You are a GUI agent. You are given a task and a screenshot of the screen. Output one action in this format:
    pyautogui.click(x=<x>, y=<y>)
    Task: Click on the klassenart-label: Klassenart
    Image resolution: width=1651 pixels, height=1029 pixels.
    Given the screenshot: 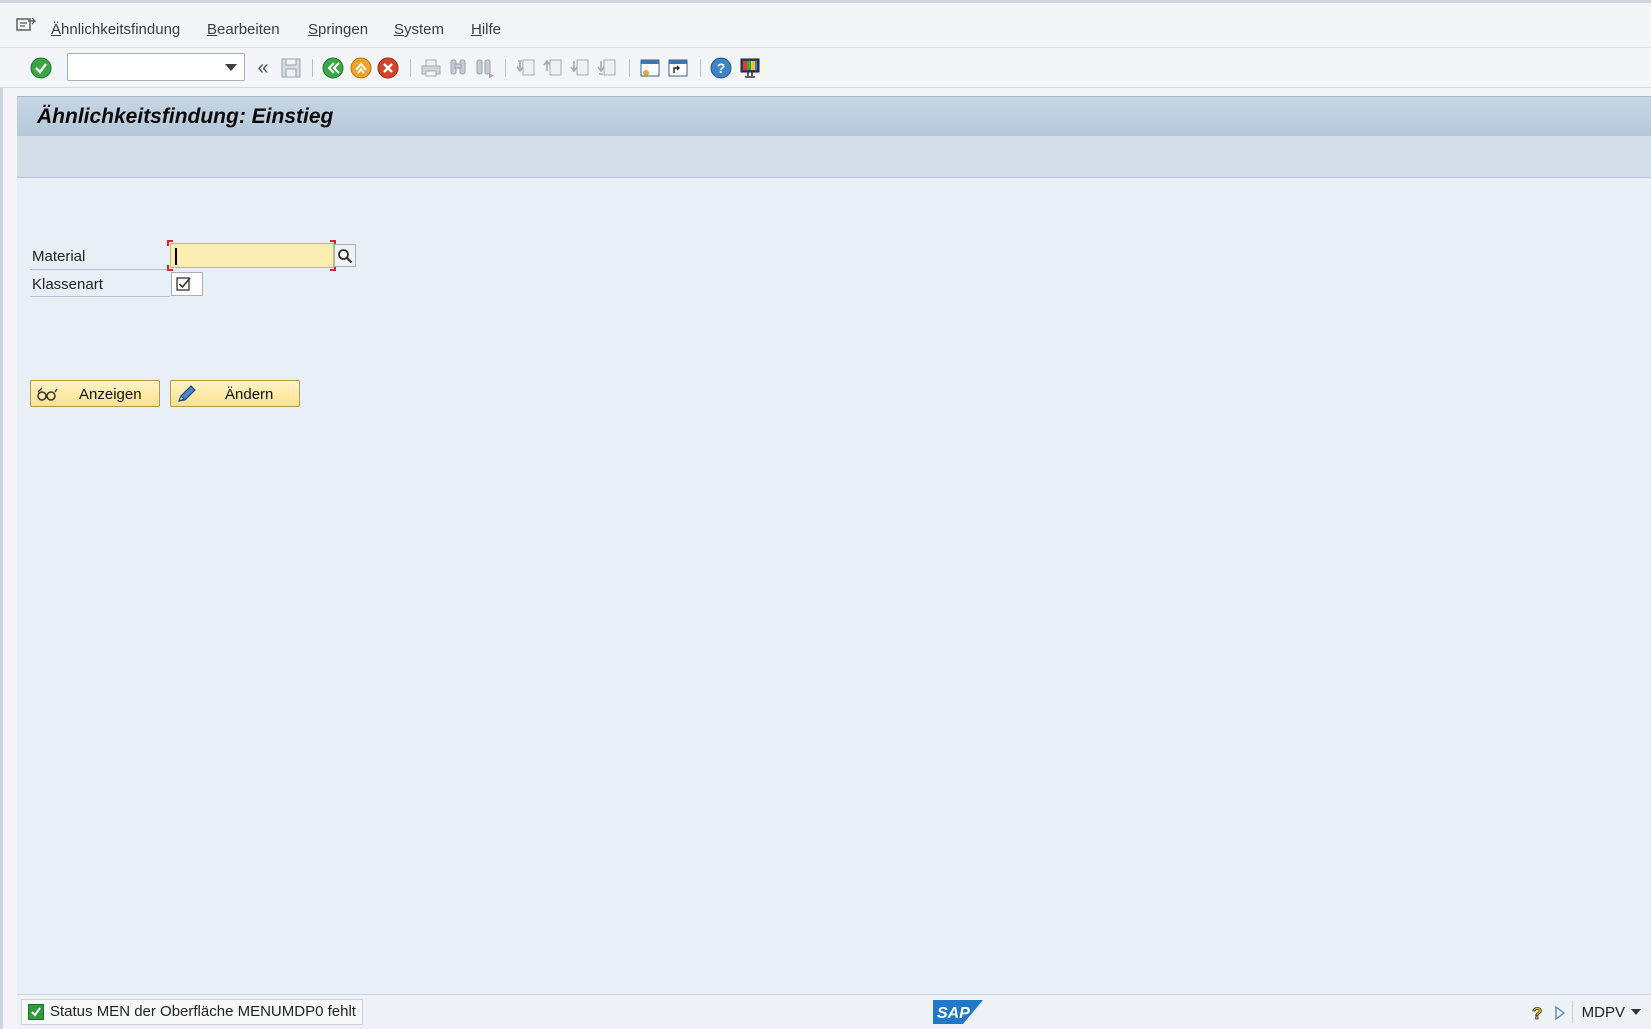 What is the action you would take?
    pyautogui.click(x=67, y=284)
    